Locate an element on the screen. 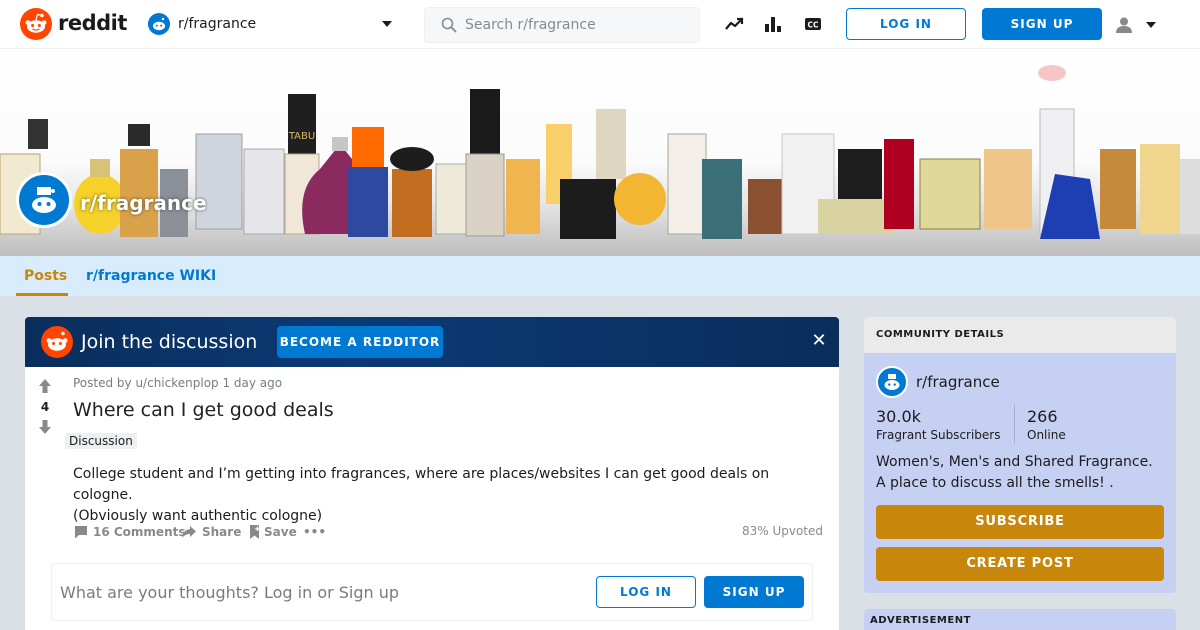 Image resolution: width=1200 pixels, height=630 pixels. community-nav: Posts r/fragrance WIKI is located at coordinates (600, 276).